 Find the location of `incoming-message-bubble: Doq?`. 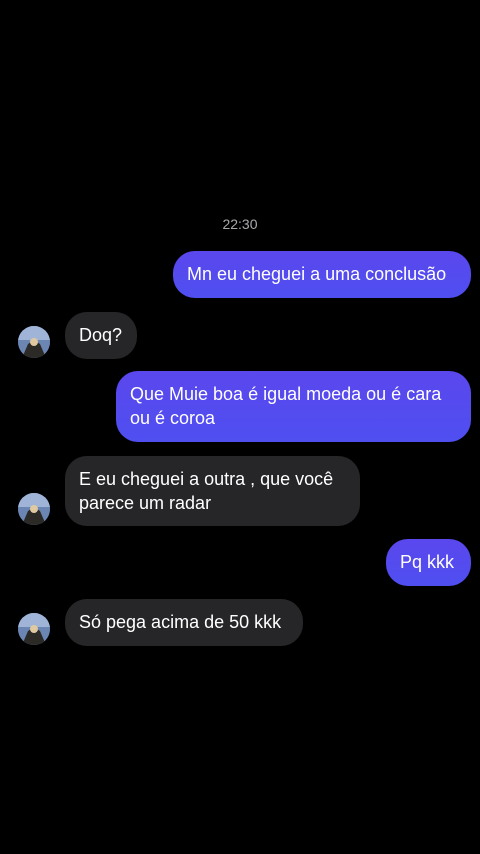

incoming-message-bubble: Doq? is located at coordinates (101, 335).